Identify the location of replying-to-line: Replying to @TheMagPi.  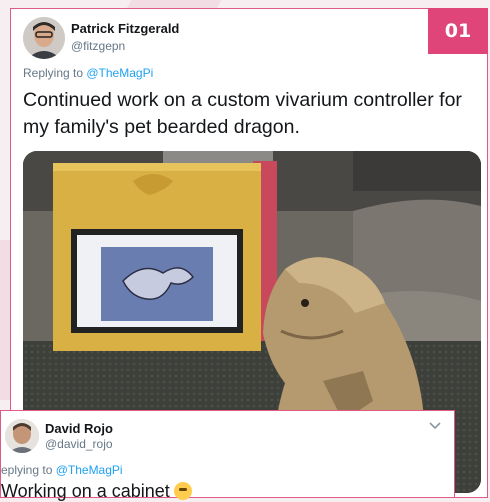
(88, 73).